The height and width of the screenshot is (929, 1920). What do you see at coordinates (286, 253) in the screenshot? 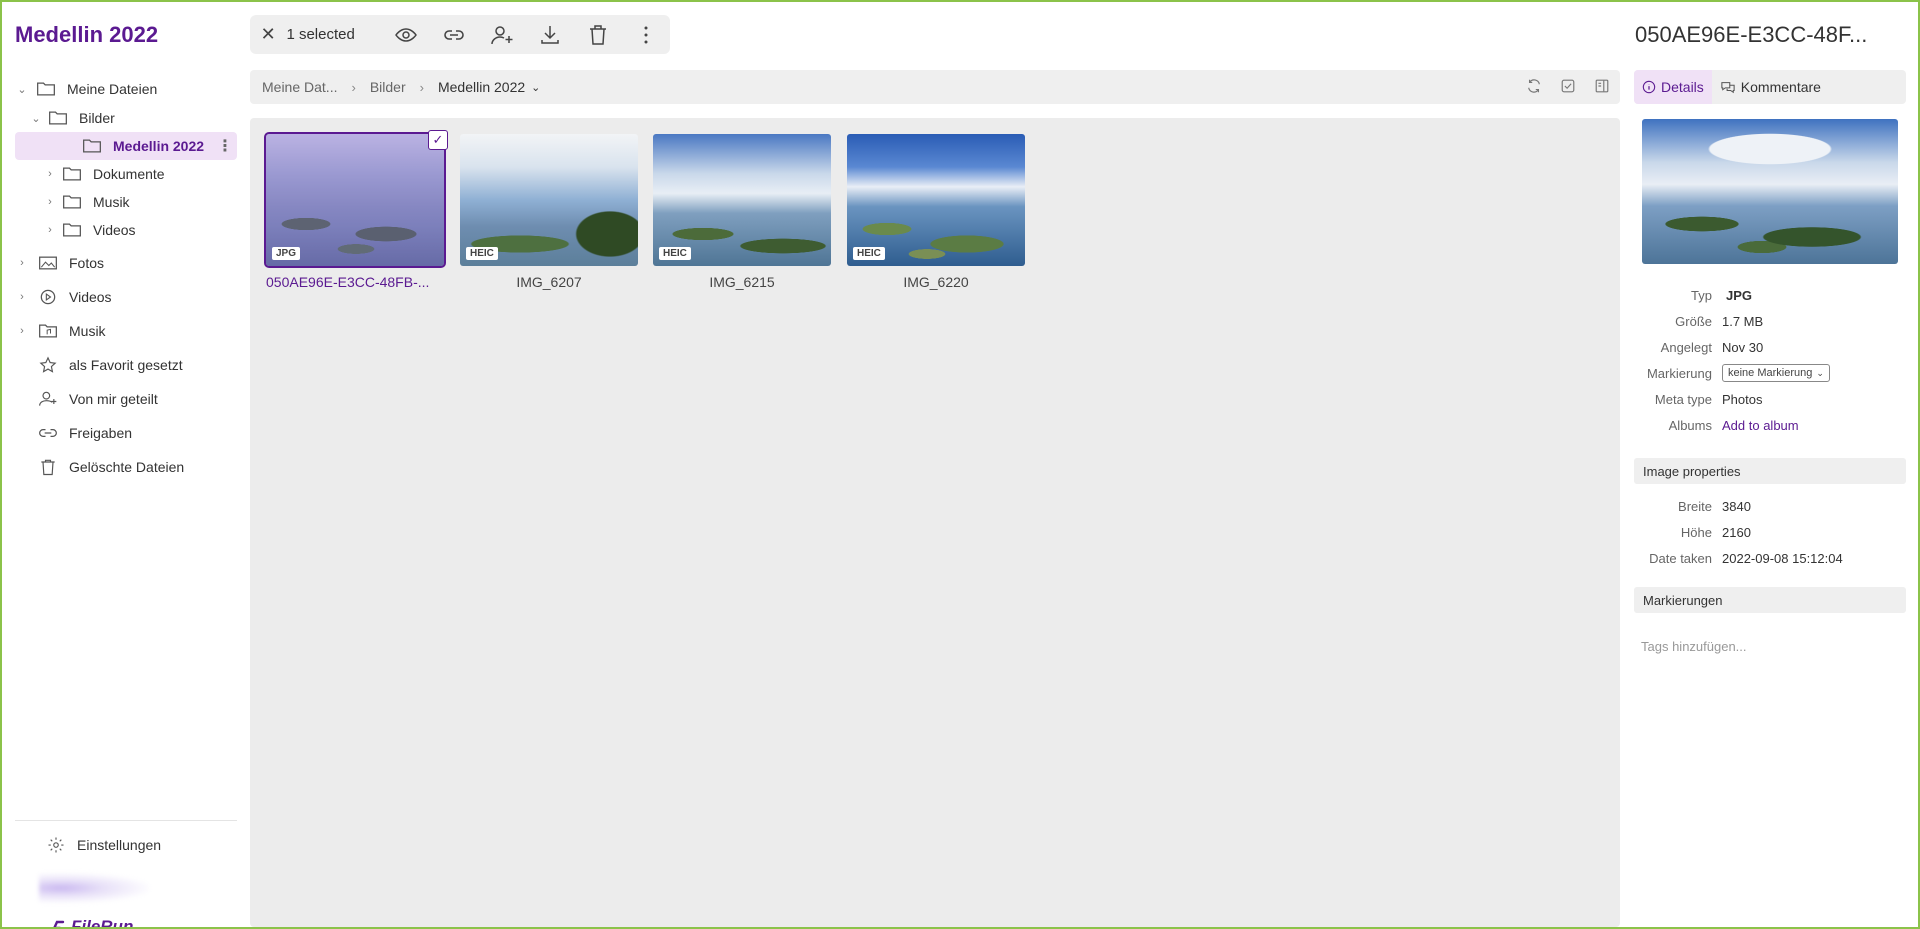
I see `file-type-badge: JPG` at bounding box center [286, 253].